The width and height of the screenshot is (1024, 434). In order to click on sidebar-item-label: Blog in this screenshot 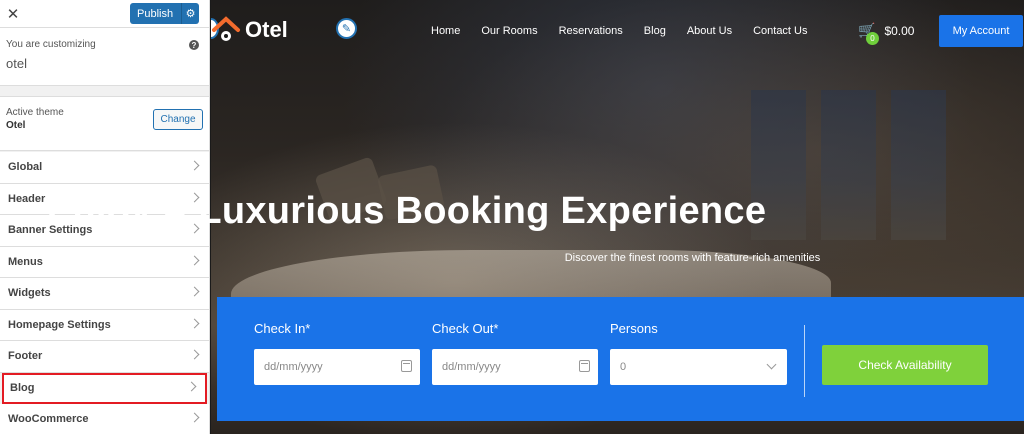, I will do `click(22, 387)`.